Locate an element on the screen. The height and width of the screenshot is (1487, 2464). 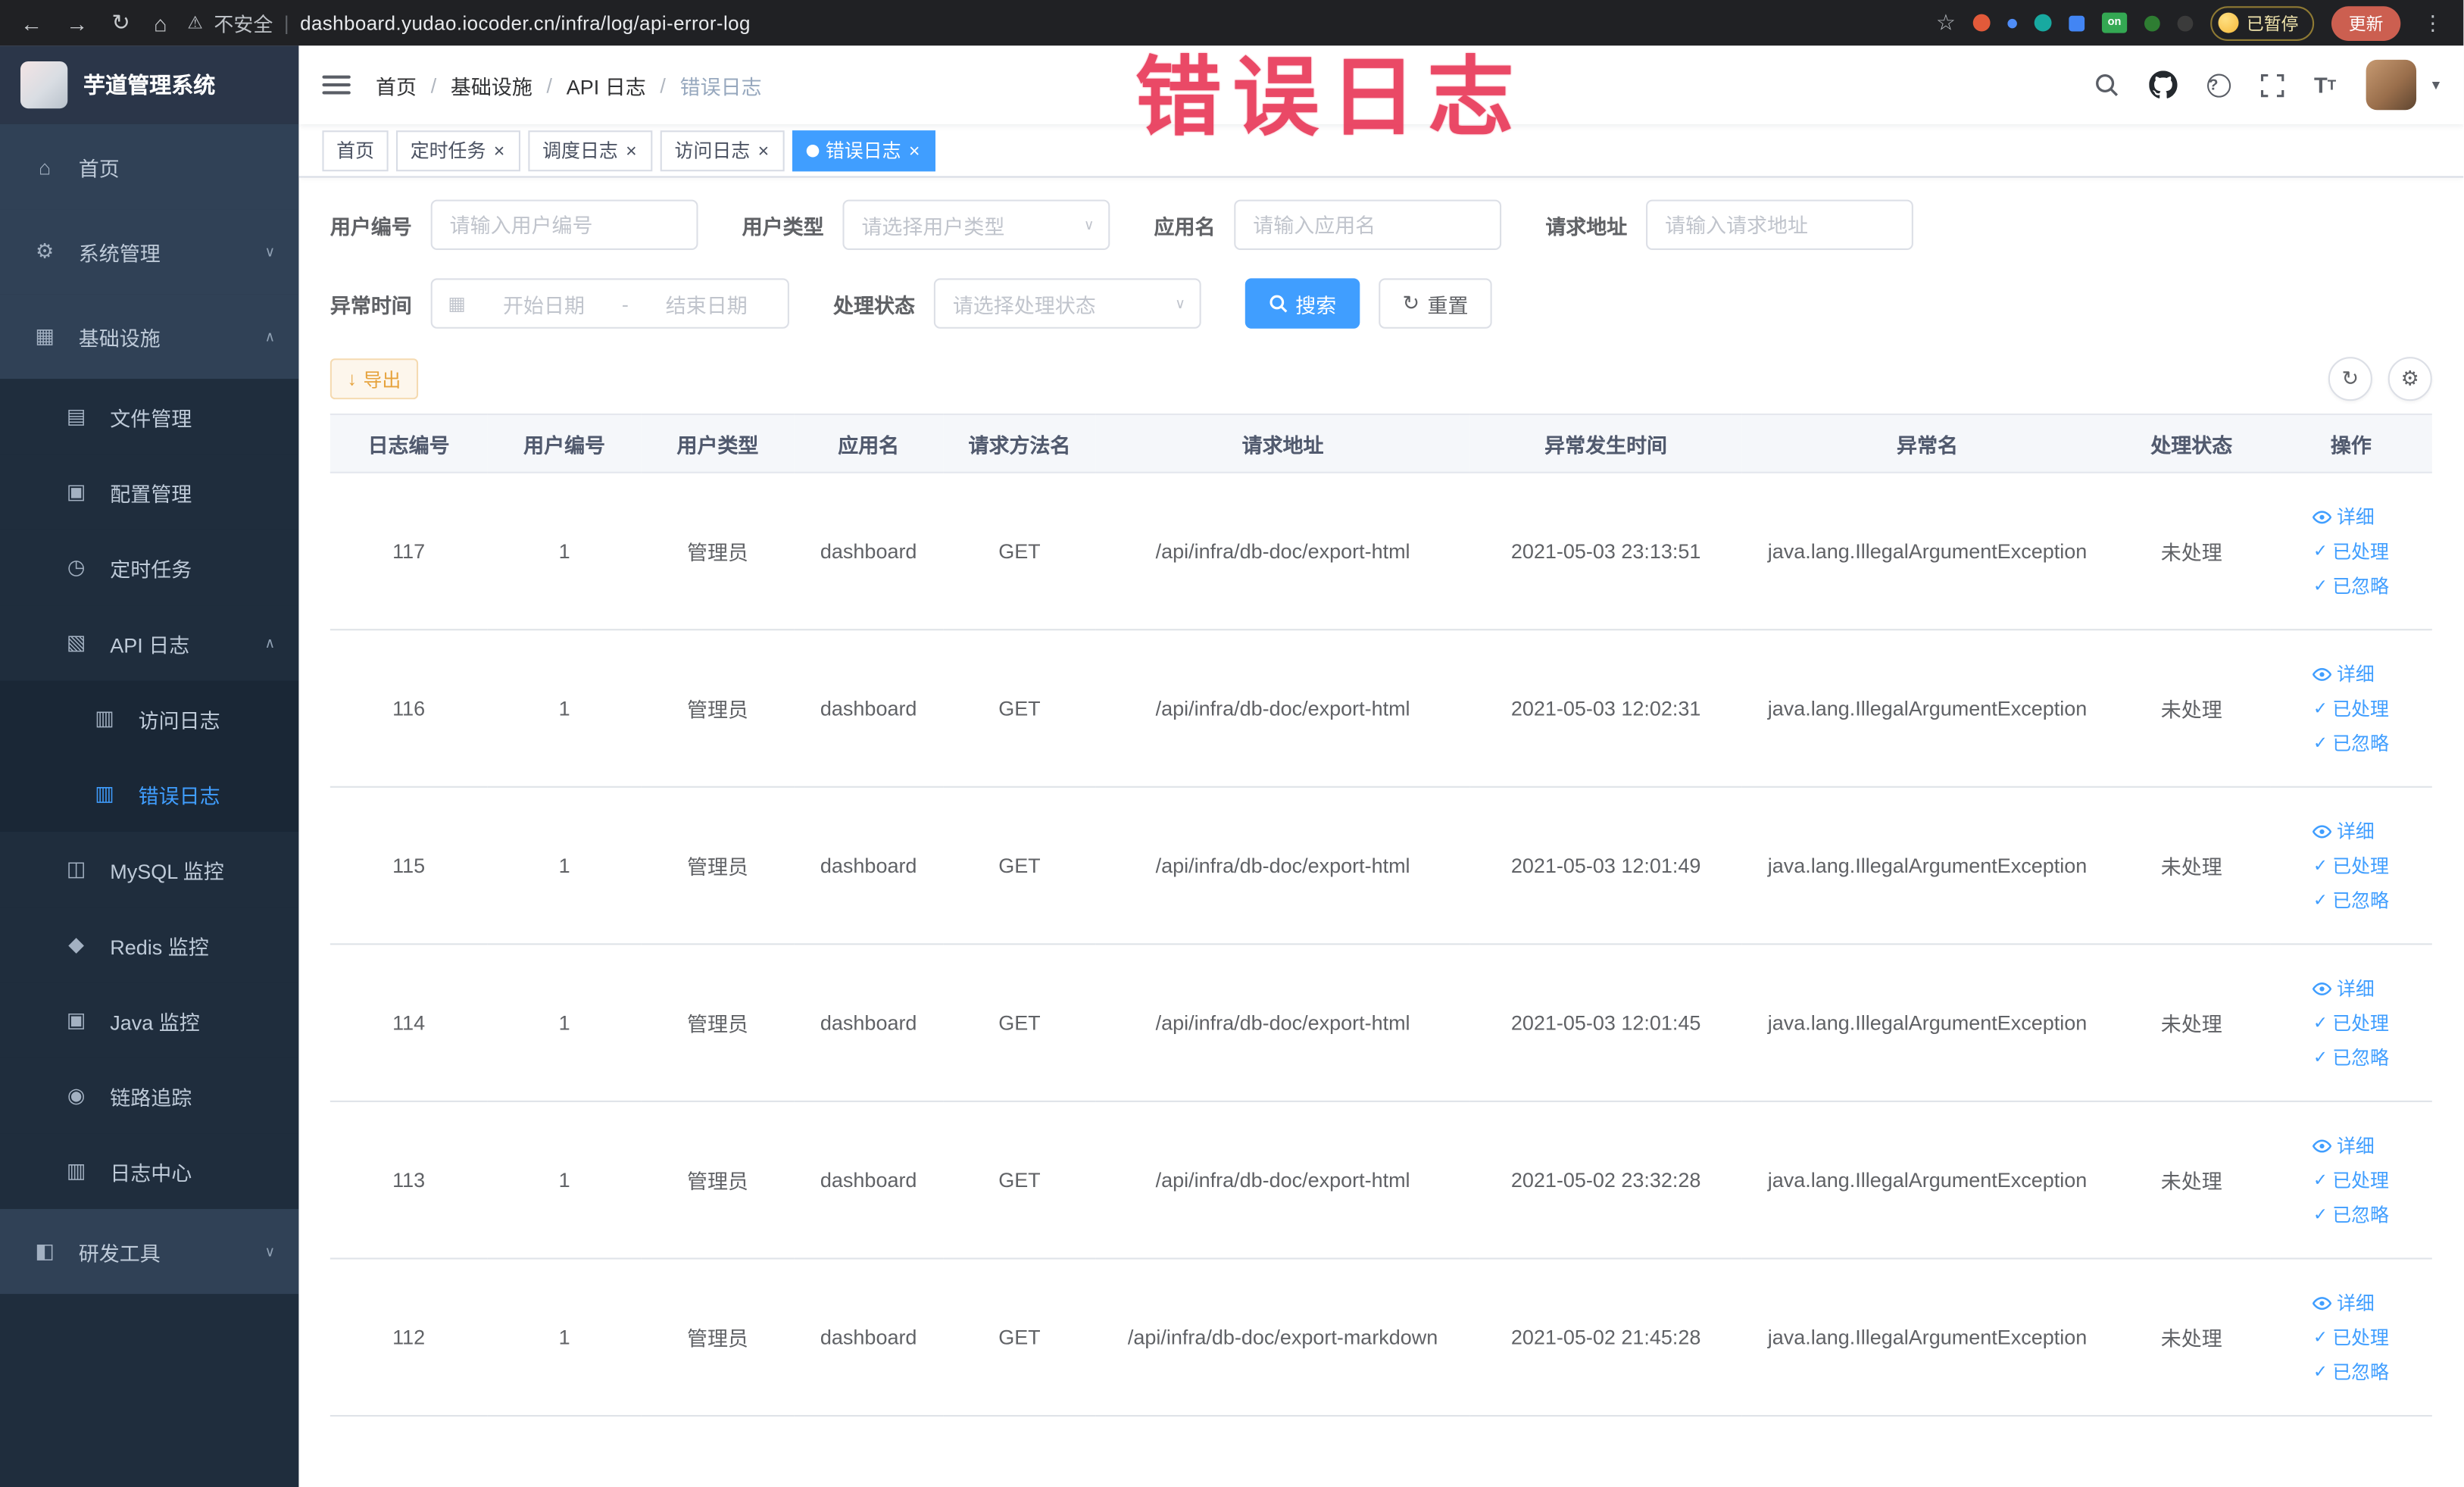
reset-button: ↻ 重置 is located at coordinates (1435, 303).